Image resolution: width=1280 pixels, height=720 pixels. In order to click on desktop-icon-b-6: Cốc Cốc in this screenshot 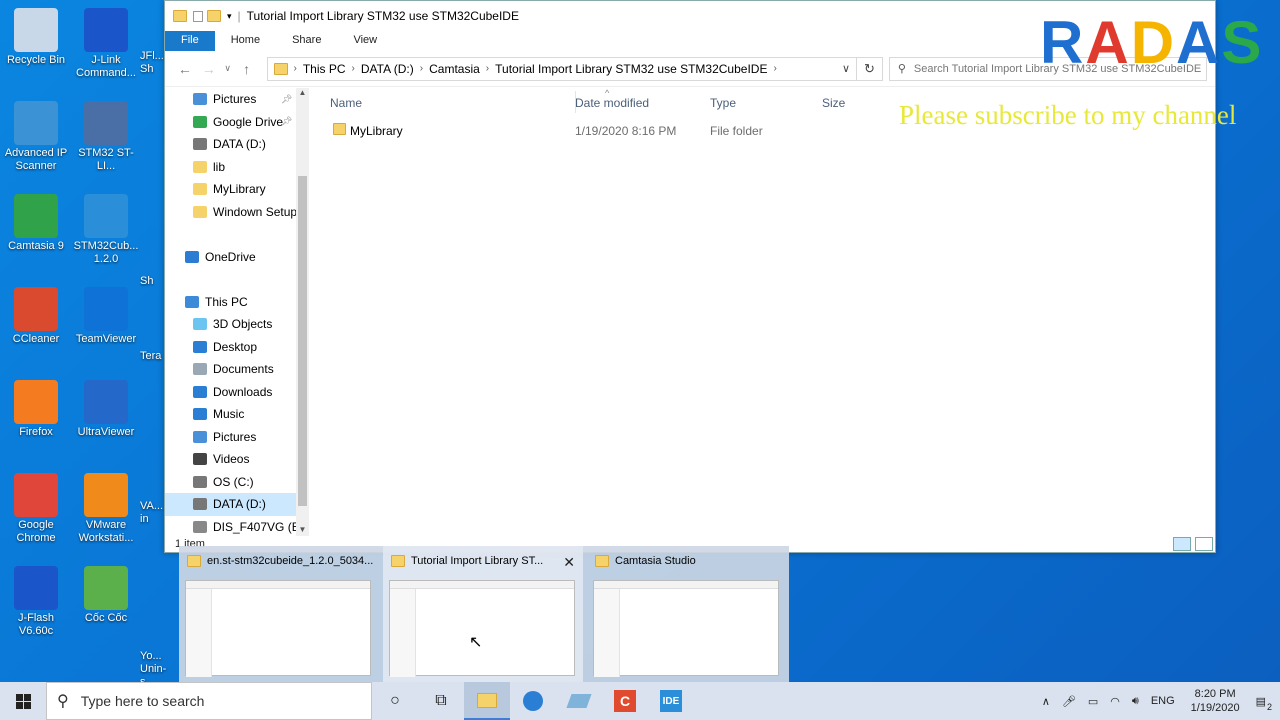, I will do `click(106, 595)`.